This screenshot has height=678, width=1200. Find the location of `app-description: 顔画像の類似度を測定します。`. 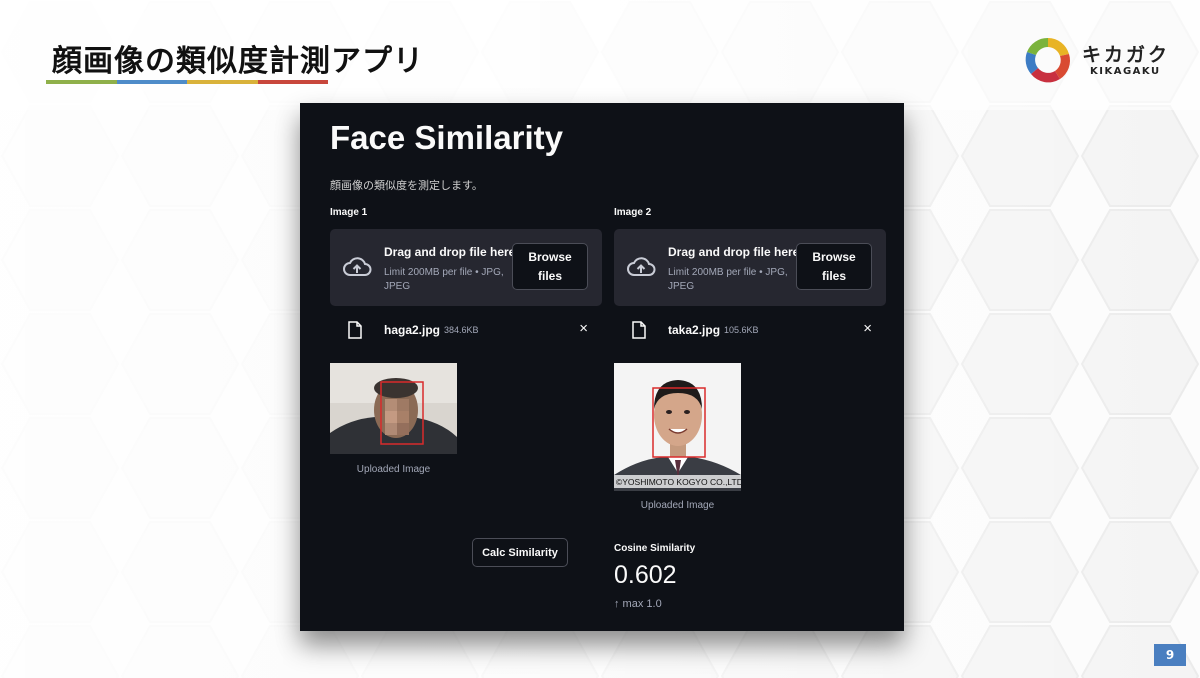

app-description: 顔画像の類似度を測定します。 is located at coordinates (406, 186).